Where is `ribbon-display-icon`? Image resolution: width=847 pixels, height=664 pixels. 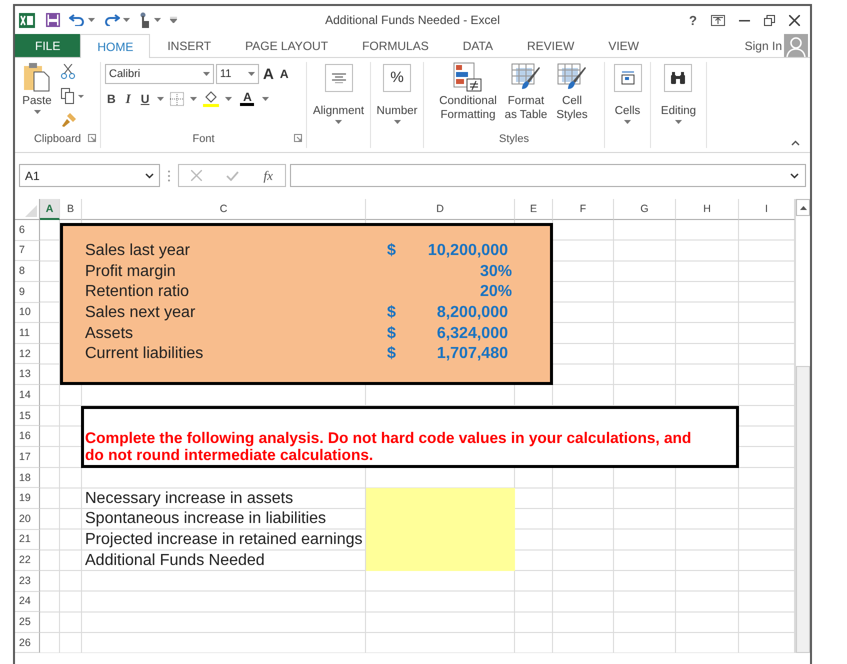 ribbon-display-icon is located at coordinates (718, 20).